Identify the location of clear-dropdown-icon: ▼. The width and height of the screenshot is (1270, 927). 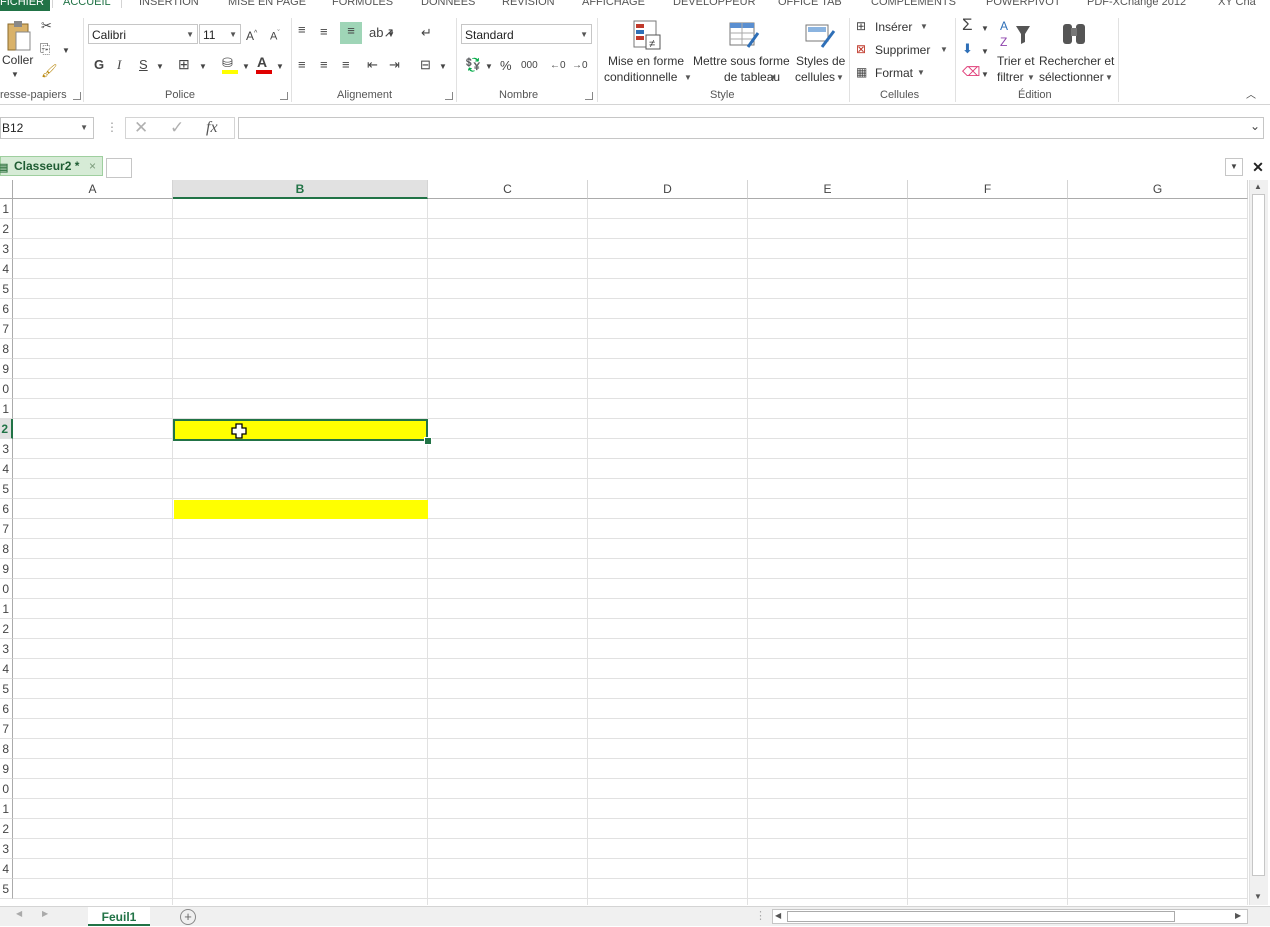
(985, 75).